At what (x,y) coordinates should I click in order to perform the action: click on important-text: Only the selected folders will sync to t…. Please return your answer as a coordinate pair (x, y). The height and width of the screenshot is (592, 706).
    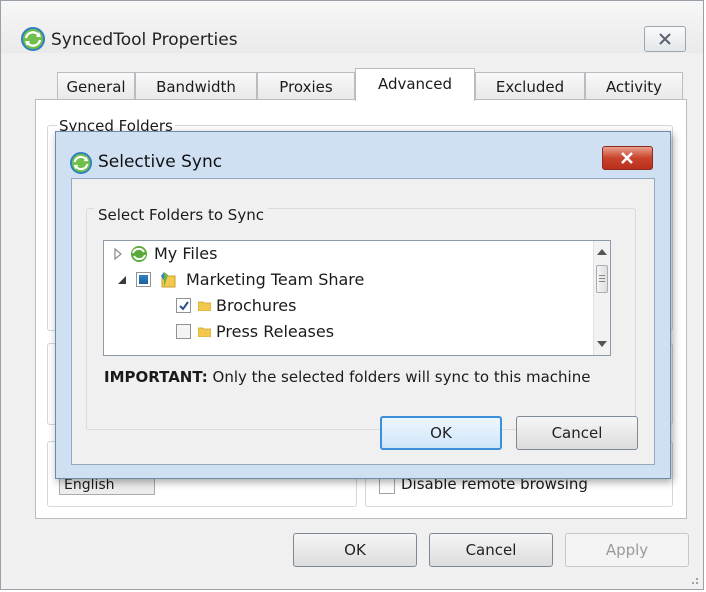
    Looking at the image, I should click on (399, 377).